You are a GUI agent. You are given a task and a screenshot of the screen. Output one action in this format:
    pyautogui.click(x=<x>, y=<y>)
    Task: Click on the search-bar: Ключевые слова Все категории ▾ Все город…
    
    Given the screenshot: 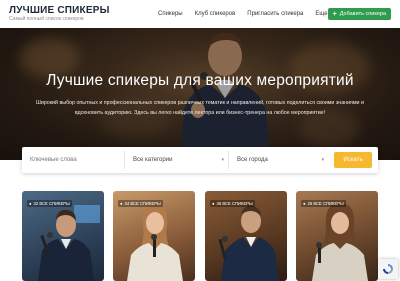 What is the action you would take?
    pyautogui.click(x=200, y=160)
    